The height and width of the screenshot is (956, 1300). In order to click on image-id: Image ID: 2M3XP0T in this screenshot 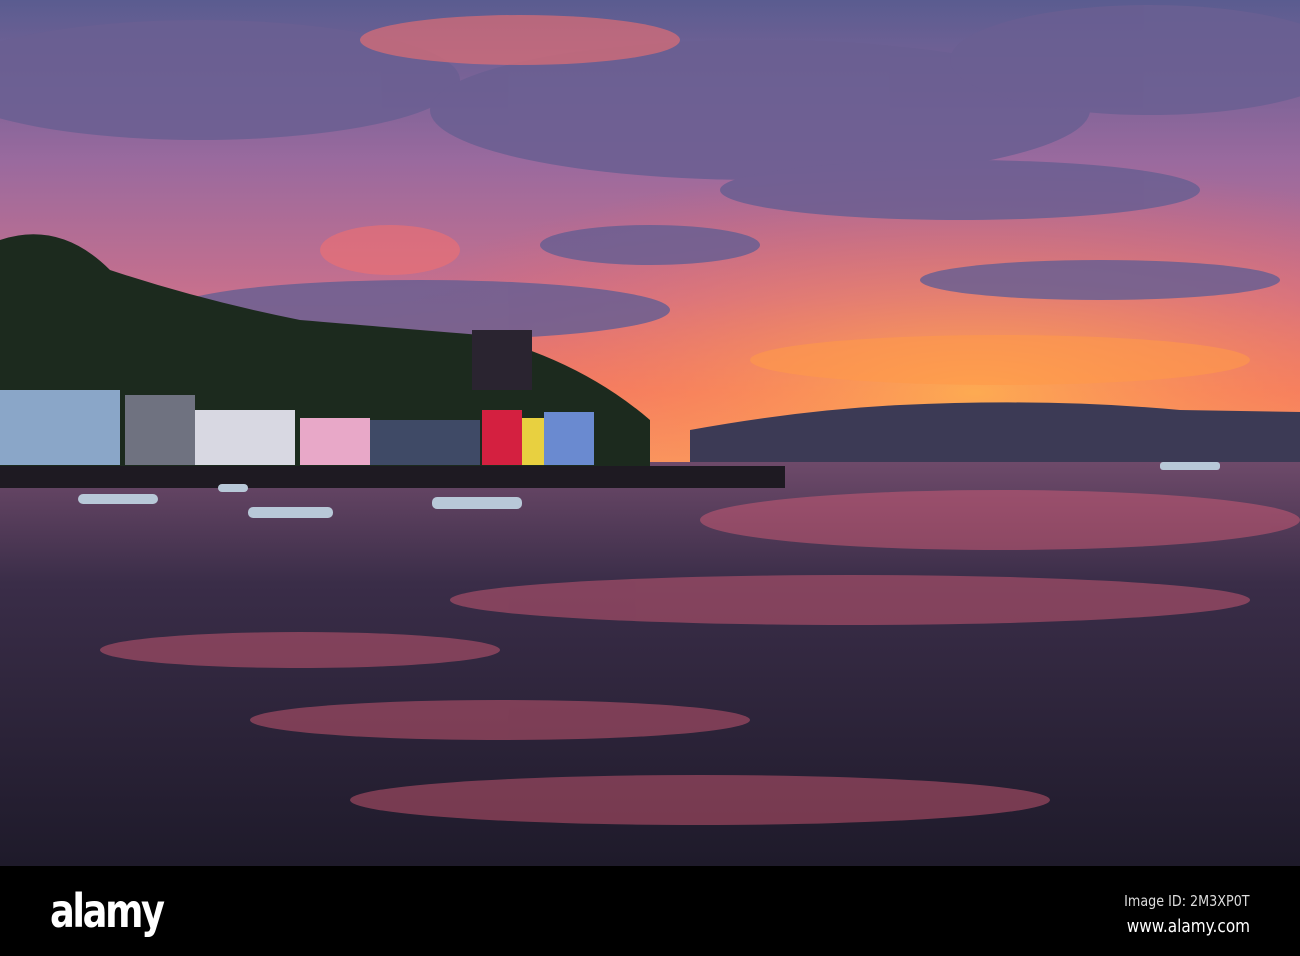, I will do `click(1187, 901)`.